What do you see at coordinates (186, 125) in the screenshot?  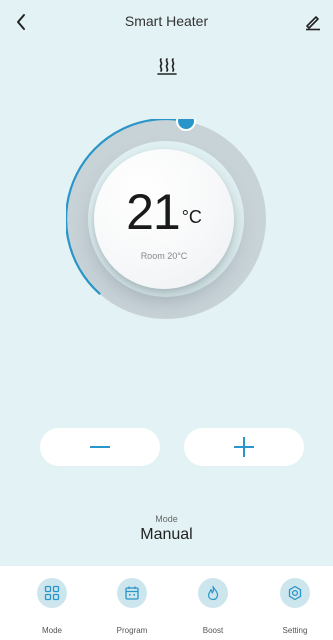 I see `dial-knob` at bounding box center [186, 125].